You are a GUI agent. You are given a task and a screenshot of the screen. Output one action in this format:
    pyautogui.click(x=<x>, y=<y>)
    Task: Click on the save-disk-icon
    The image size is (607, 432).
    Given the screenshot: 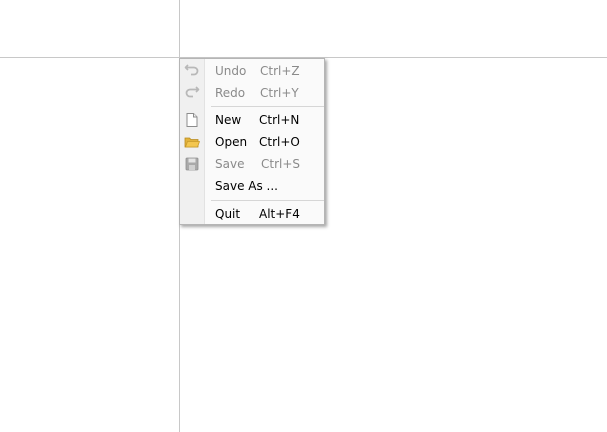 What is the action you would take?
    pyautogui.click(x=192, y=164)
    